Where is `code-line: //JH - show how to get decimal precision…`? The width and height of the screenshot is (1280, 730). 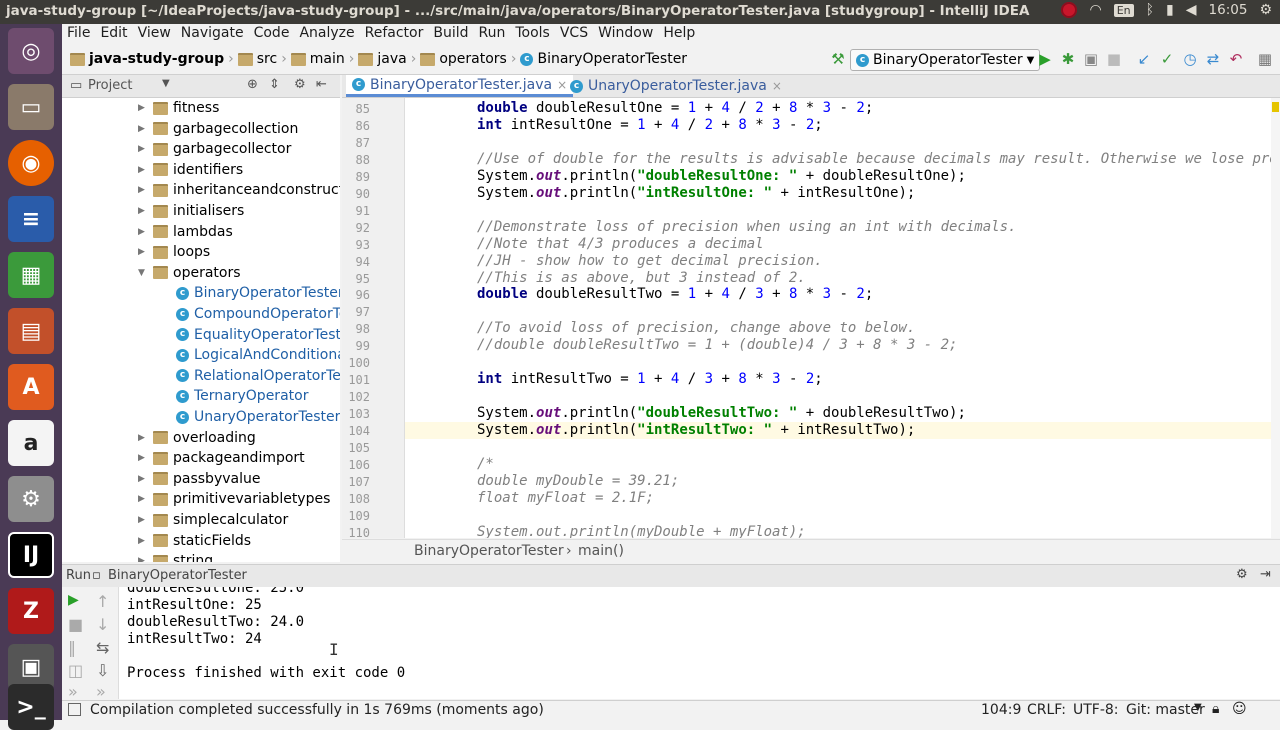
code-line: //JH - show how to get decimal precision… is located at coordinates (650, 261).